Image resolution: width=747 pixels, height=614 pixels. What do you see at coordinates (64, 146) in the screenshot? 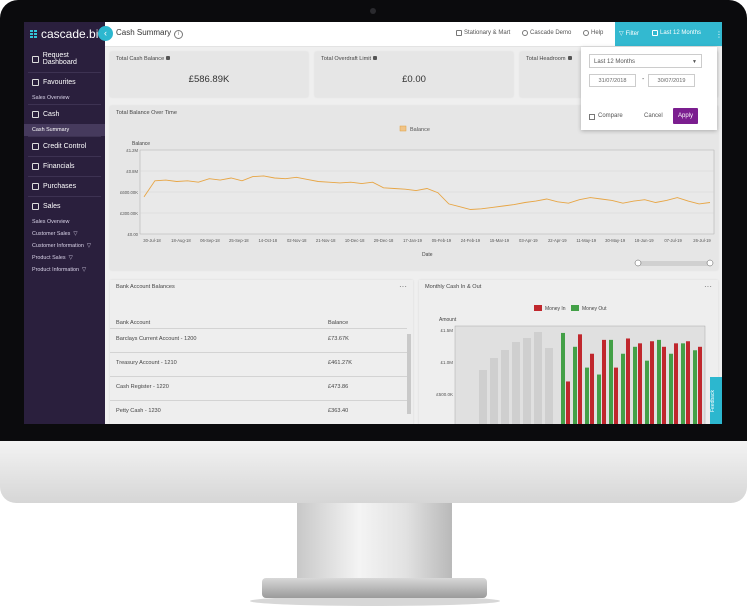
I see `sidebar-item-credit-control: Credit Control` at bounding box center [64, 146].